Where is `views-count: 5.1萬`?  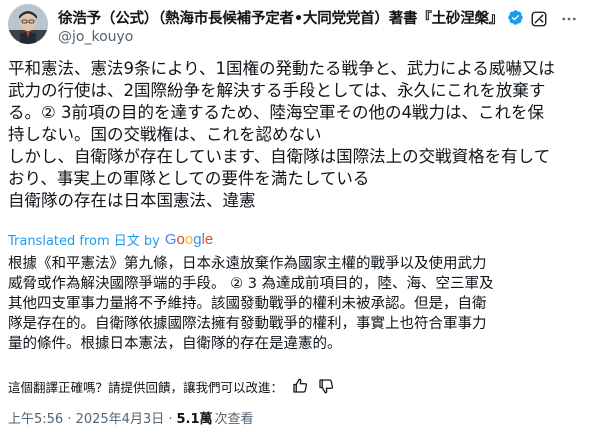
views-count: 5.1萬 is located at coordinates (194, 419).